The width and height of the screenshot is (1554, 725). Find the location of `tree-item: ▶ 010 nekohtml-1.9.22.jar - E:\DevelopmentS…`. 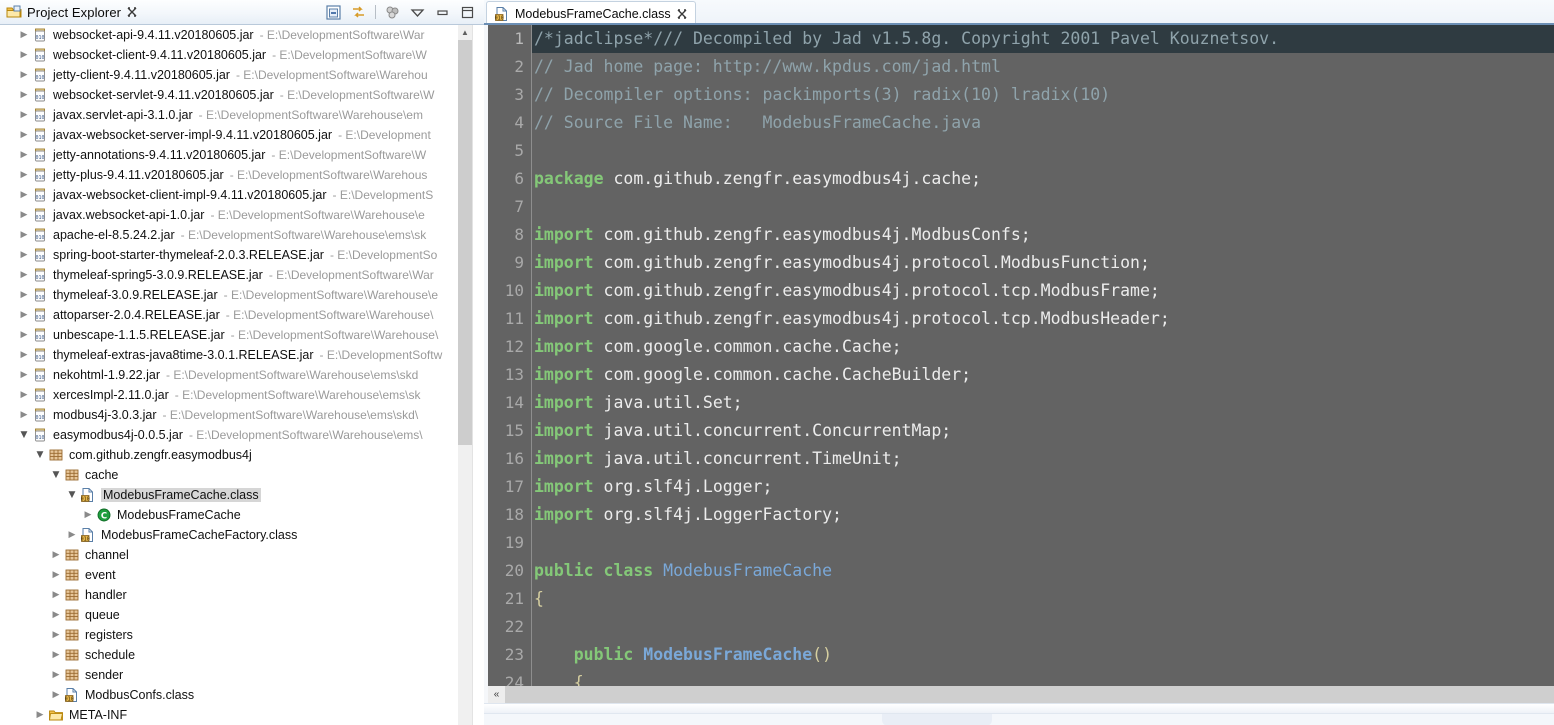

tree-item: ▶ 010 nekohtml-1.9.22.jar - E:\DevelopmentS… is located at coordinates (242, 375).